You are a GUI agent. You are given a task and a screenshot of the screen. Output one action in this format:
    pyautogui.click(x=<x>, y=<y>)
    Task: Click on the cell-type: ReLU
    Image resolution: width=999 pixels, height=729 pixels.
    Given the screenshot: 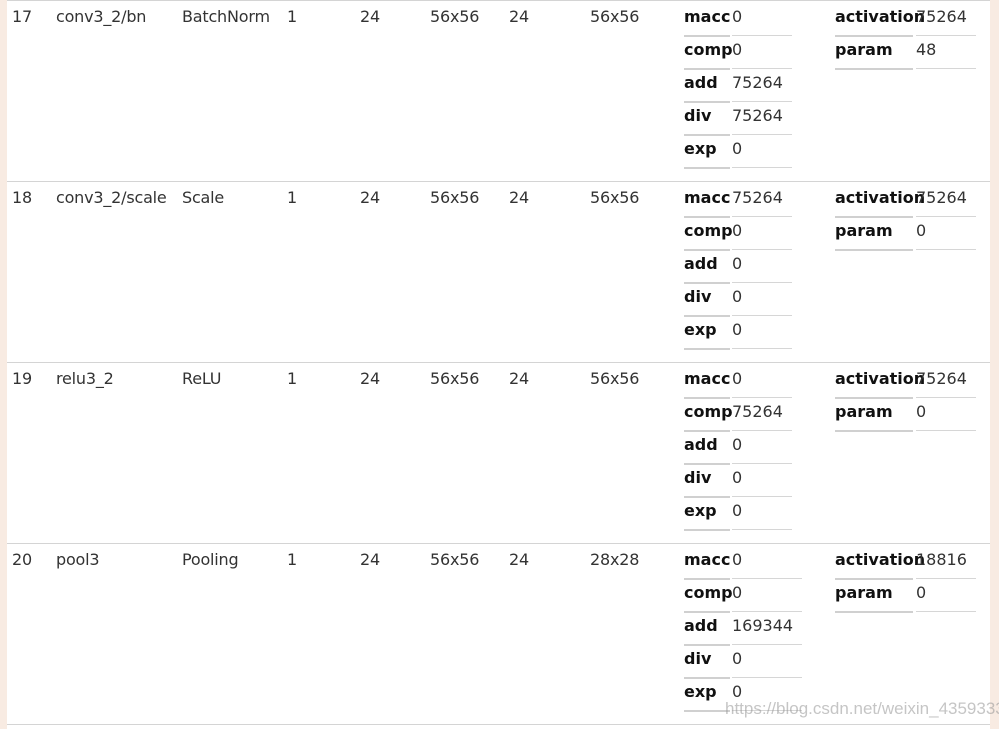 What is the action you would take?
    pyautogui.click(x=202, y=378)
    